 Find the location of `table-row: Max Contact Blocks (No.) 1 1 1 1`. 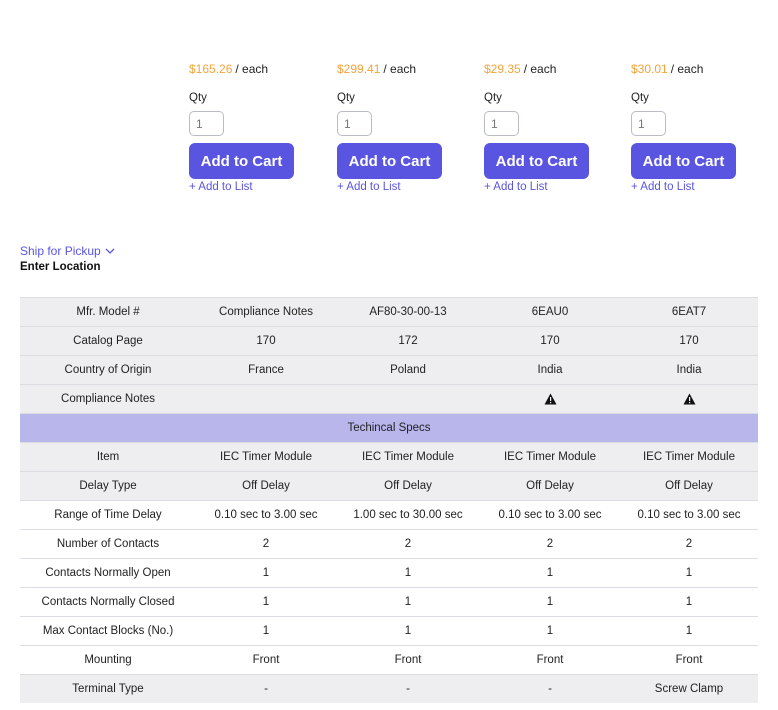

table-row: Max Contact Blocks (No.) 1 1 1 1 is located at coordinates (389, 631).